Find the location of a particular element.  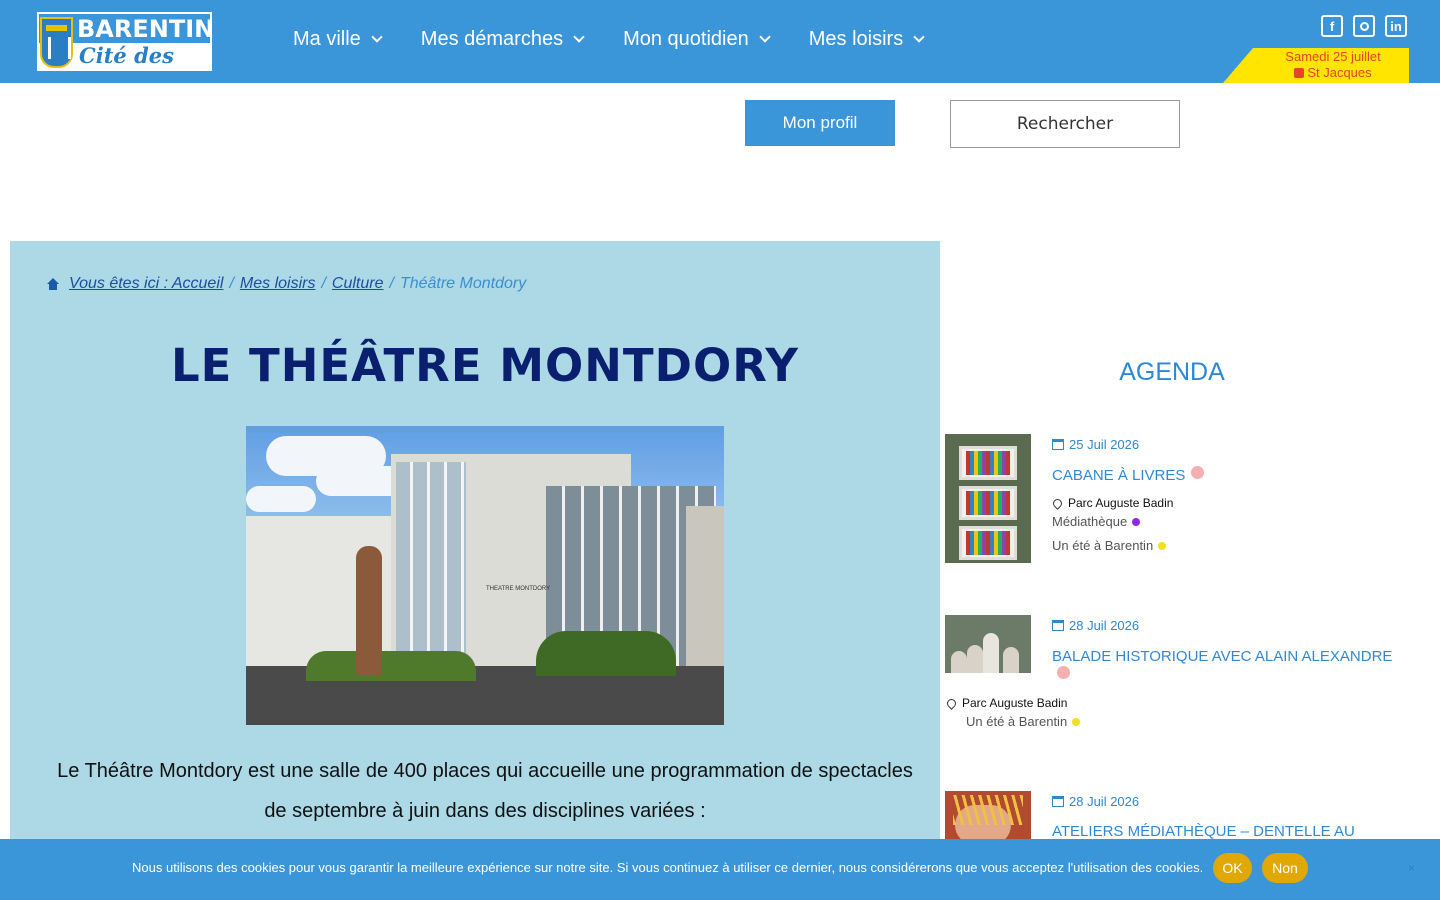

cookie-decline-button: Non is located at coordinates (1285, 868).